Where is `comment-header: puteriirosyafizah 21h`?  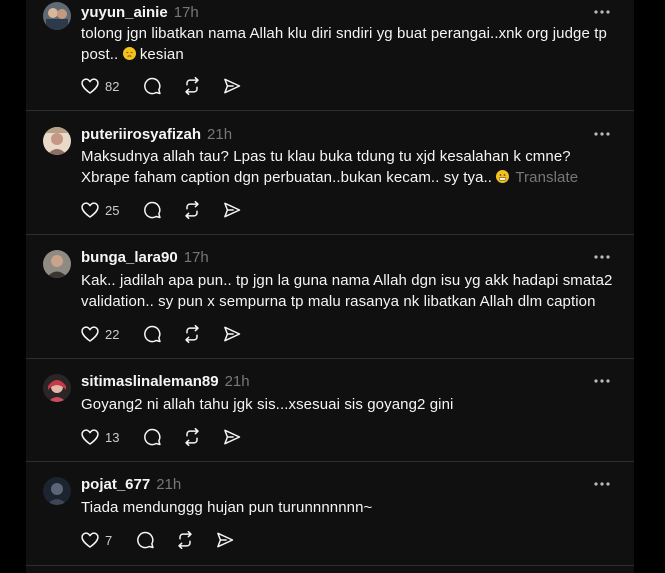
comment-header: puteriirosyafizah 21h is located at coordinates (156, 135).